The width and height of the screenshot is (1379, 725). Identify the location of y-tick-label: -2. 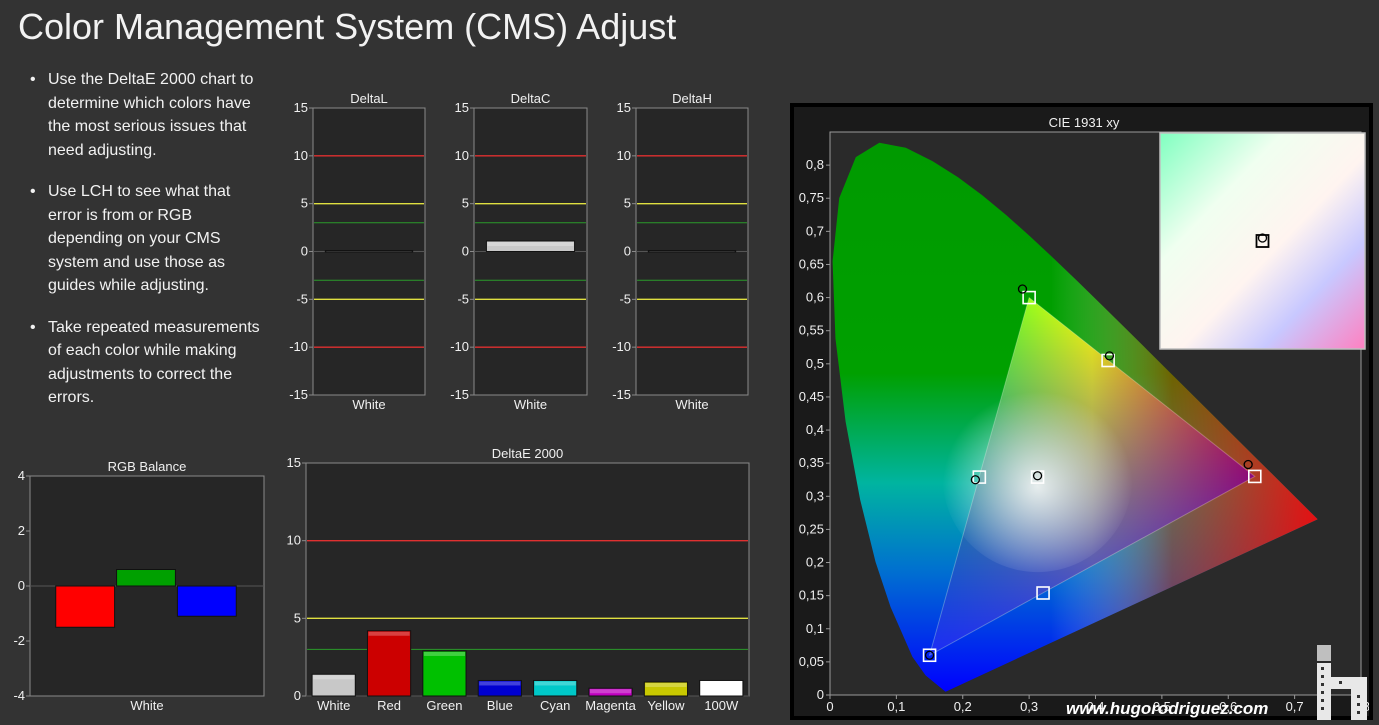
(19, 640).